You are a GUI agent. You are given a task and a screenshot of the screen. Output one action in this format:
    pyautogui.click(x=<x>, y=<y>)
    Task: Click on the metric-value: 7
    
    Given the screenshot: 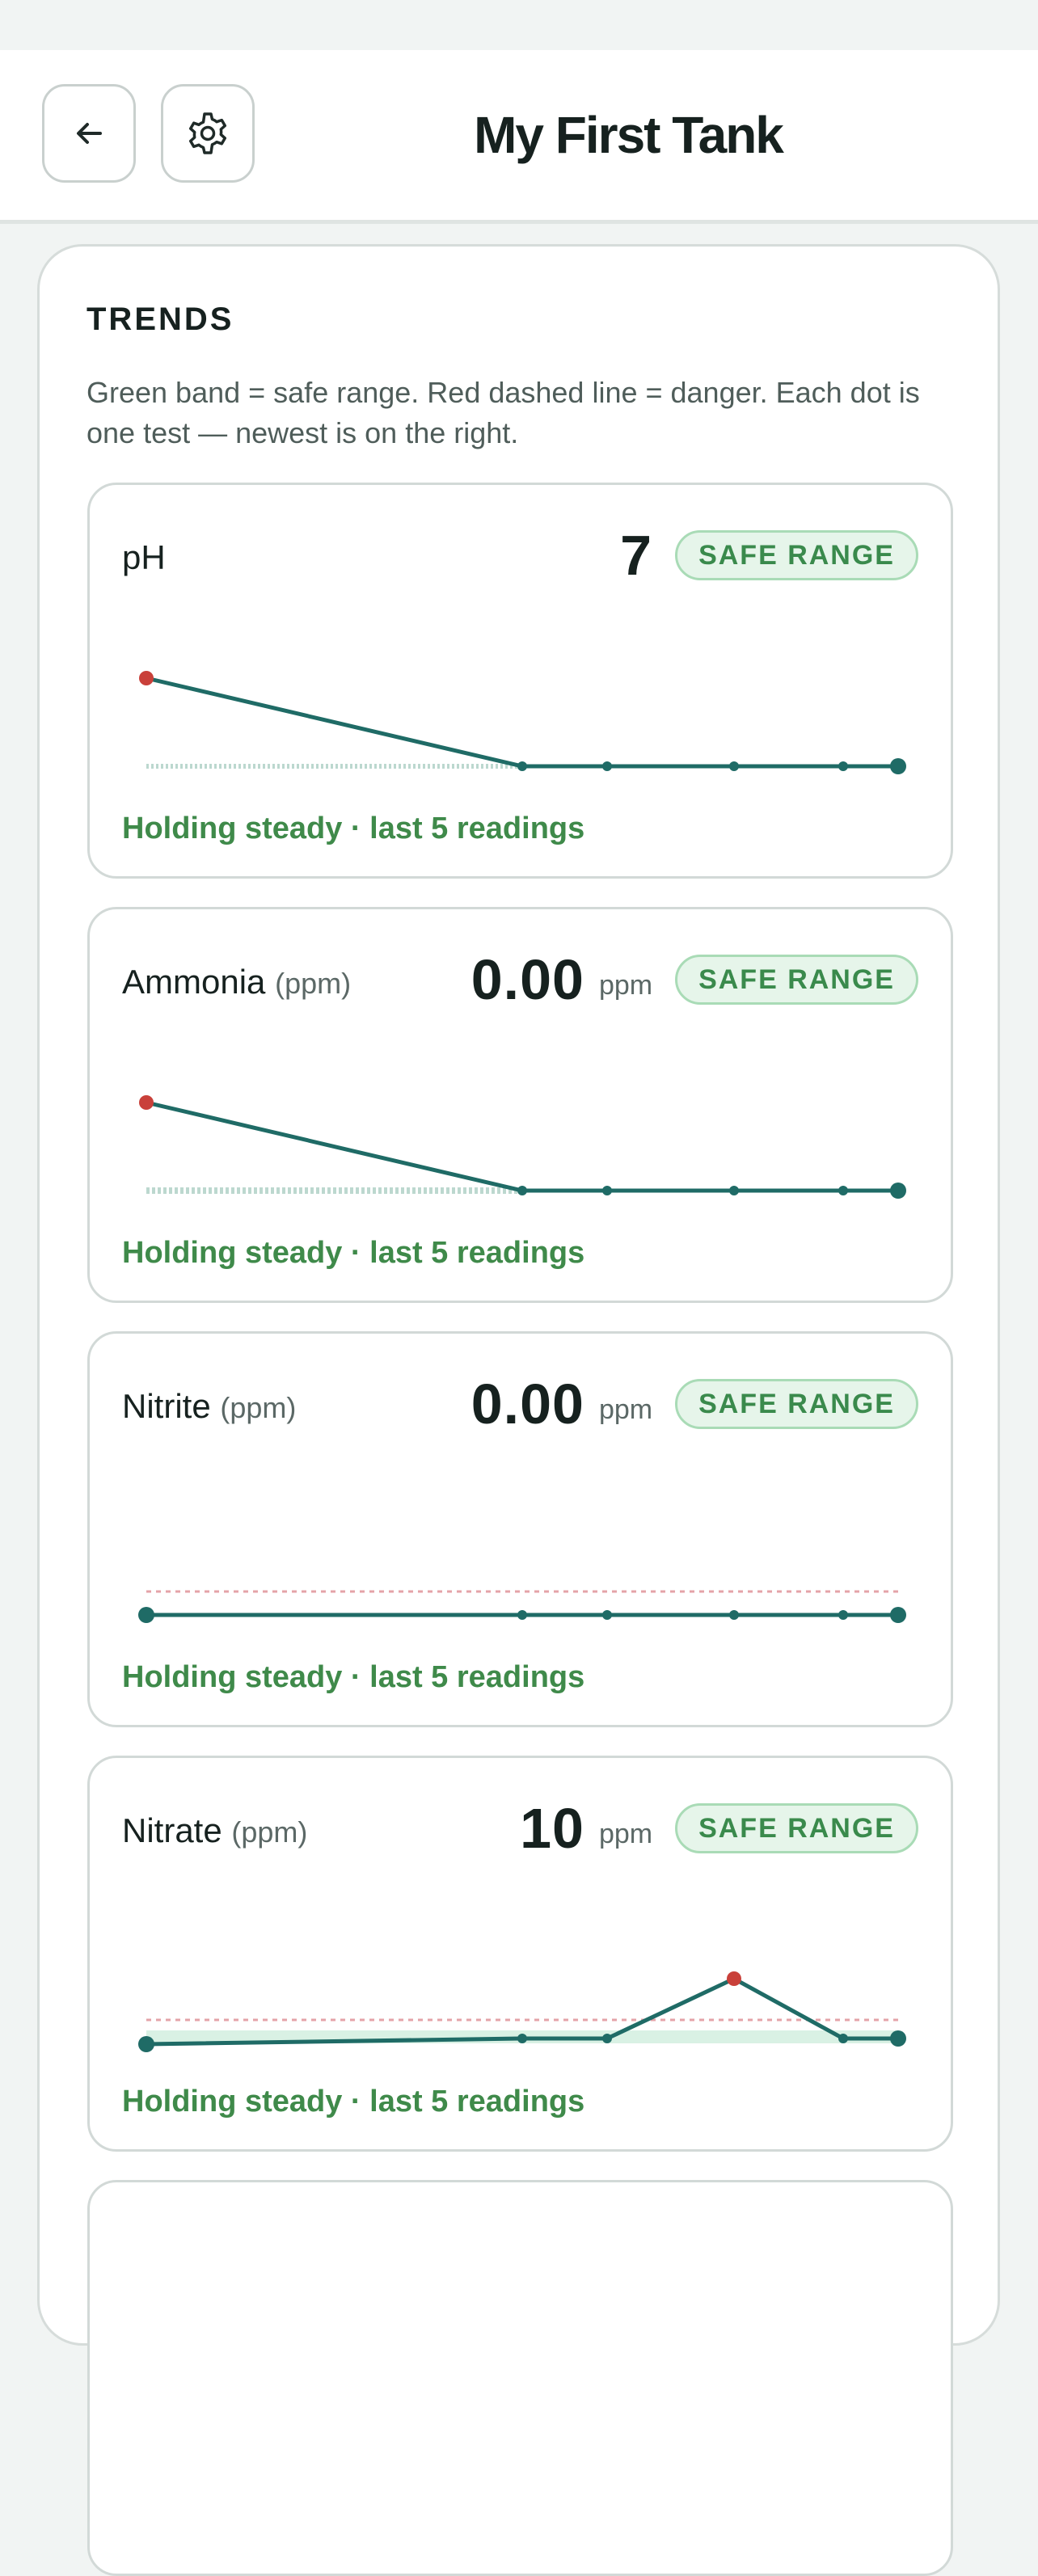 What is the action you would take?
    pyautogui.click(x=636, y=555)
    